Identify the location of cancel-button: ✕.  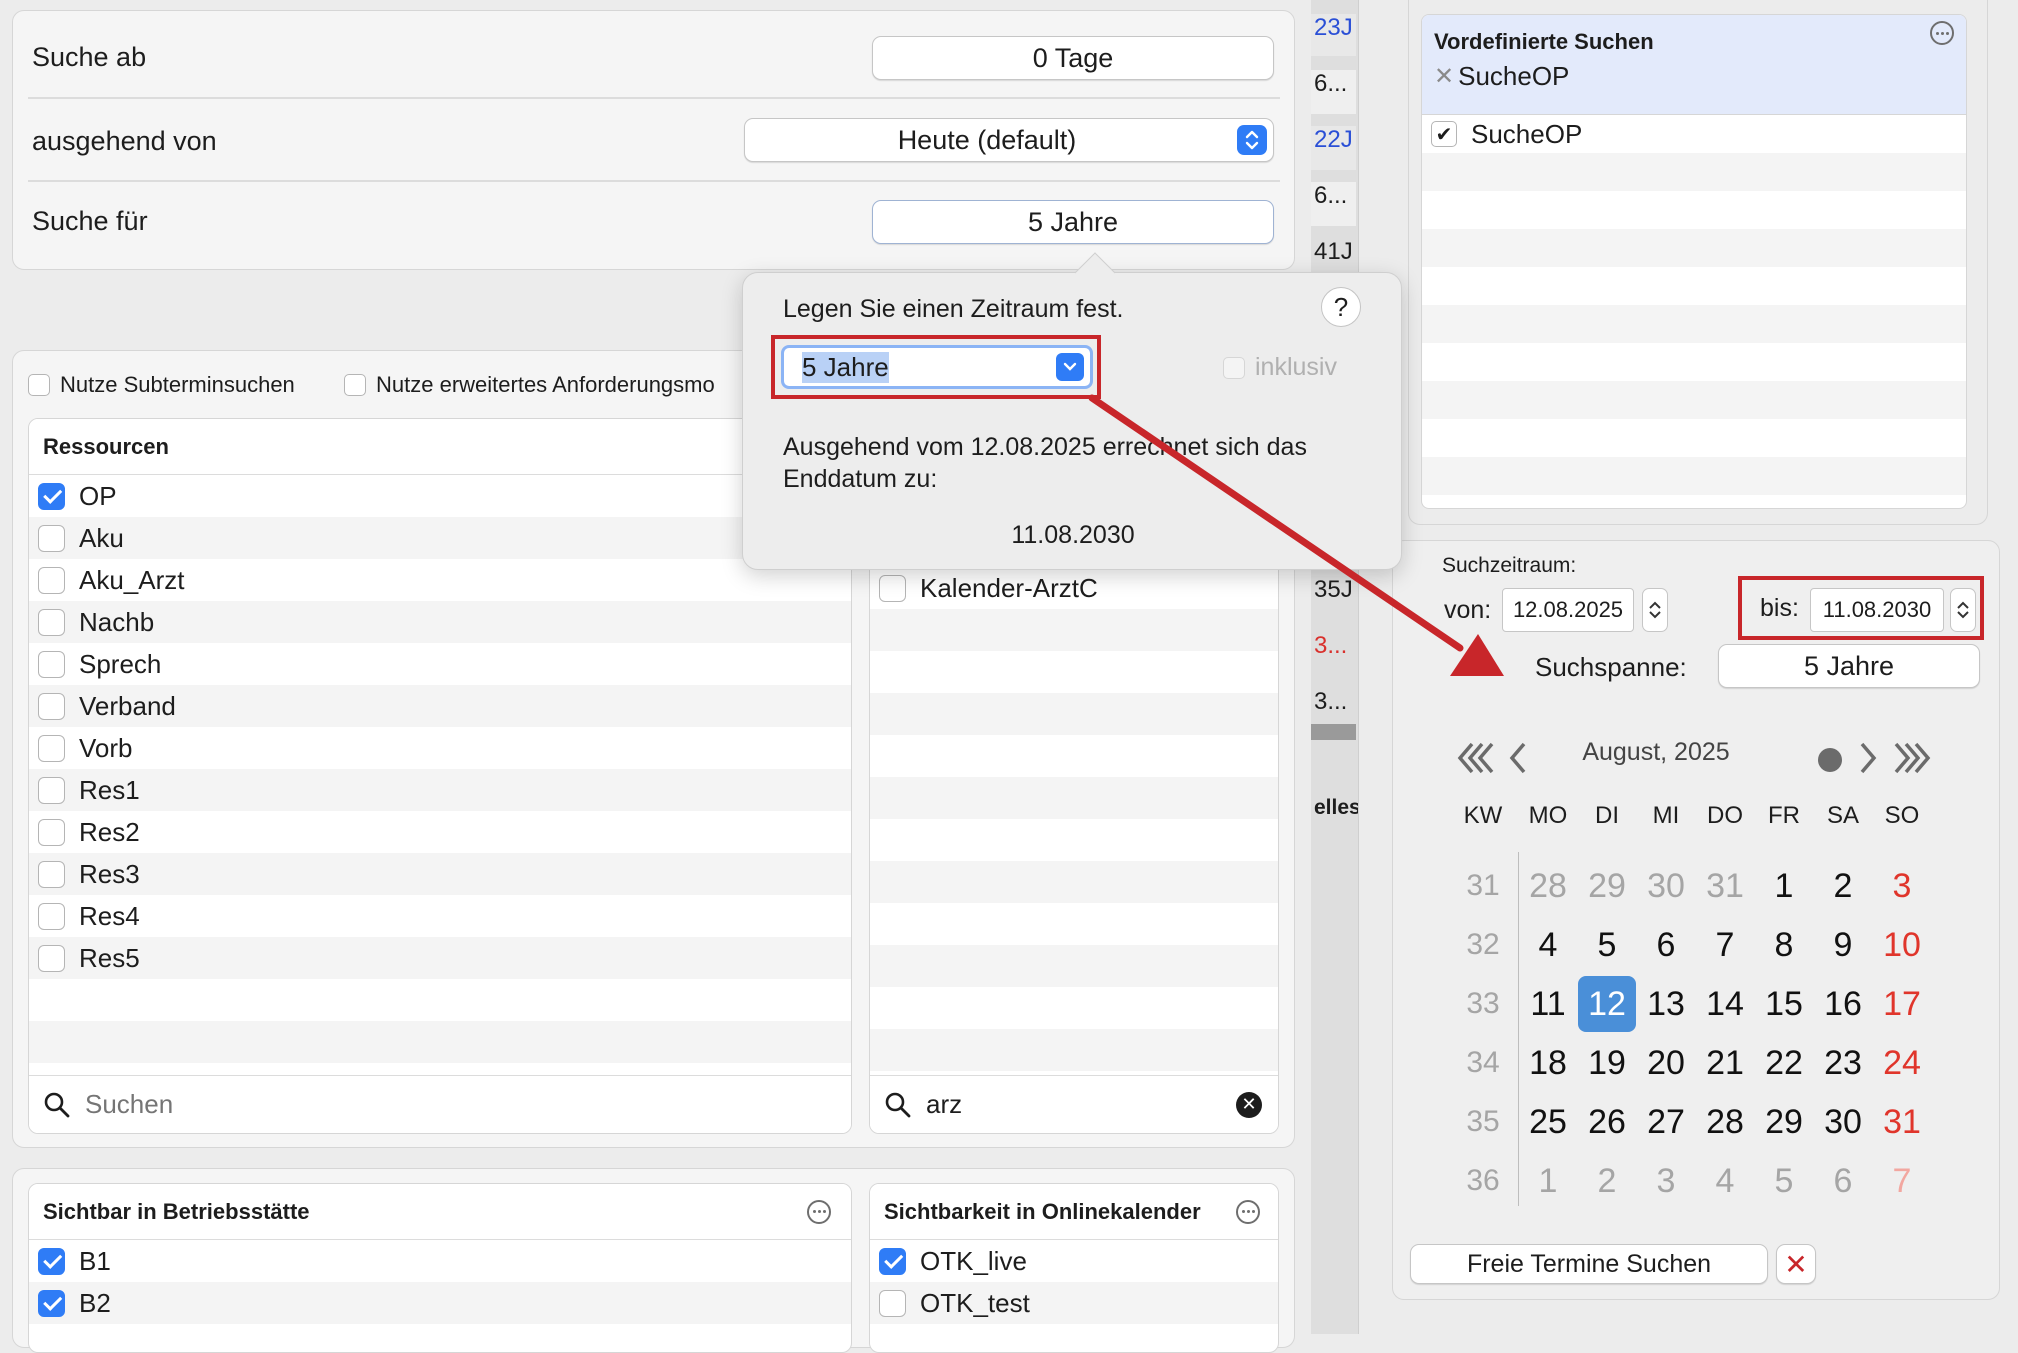
(1796, 1264).